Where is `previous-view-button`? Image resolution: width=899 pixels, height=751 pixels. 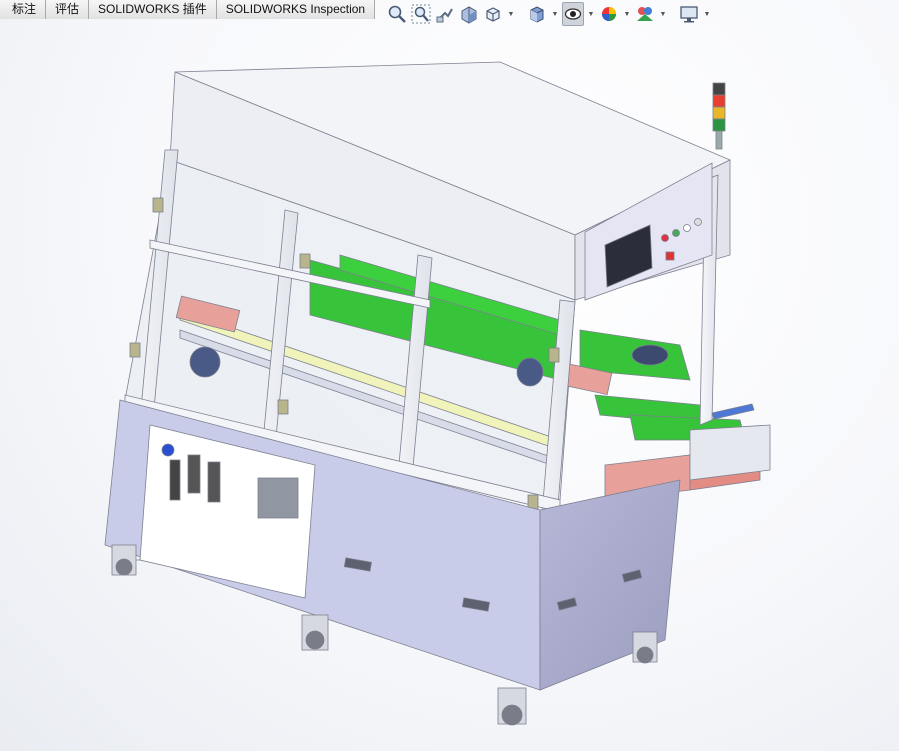
previous-view-button is located at coordinates (445, 14).